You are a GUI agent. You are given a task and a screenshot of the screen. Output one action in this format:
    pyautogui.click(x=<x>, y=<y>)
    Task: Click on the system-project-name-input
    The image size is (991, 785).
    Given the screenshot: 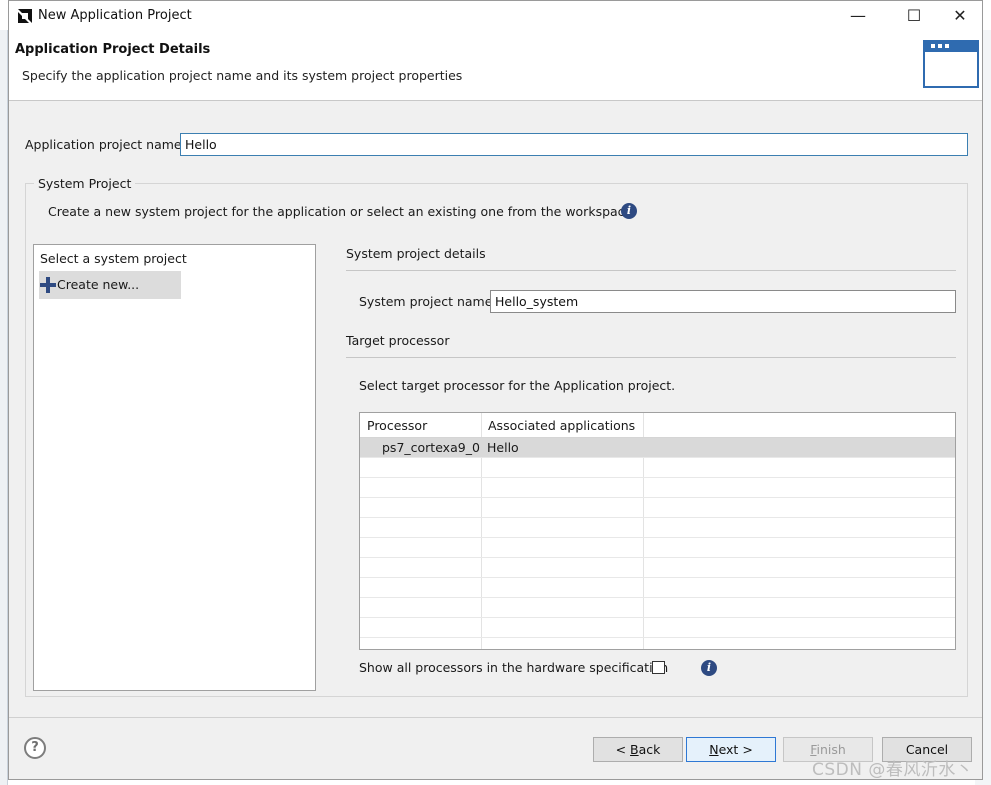 What is the action you would take?
    pyautogui.click(x=723, y=301)
    